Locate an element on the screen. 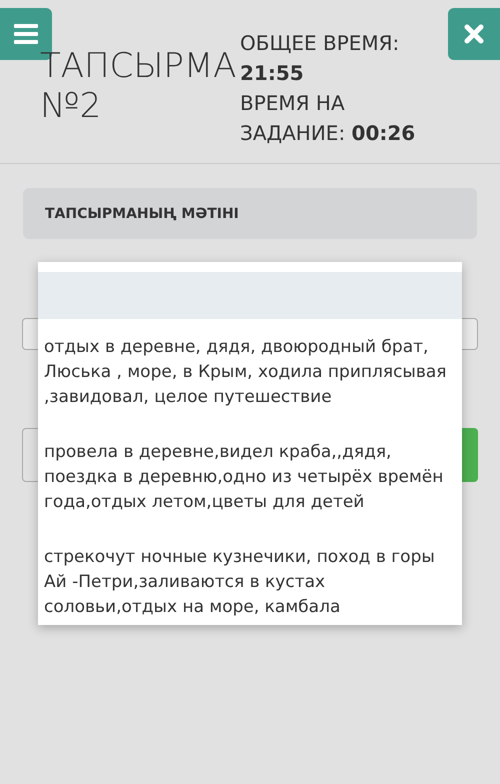 The width and height of the screenshot is (500, 784). close-icon is located at coordinates (474, 34).